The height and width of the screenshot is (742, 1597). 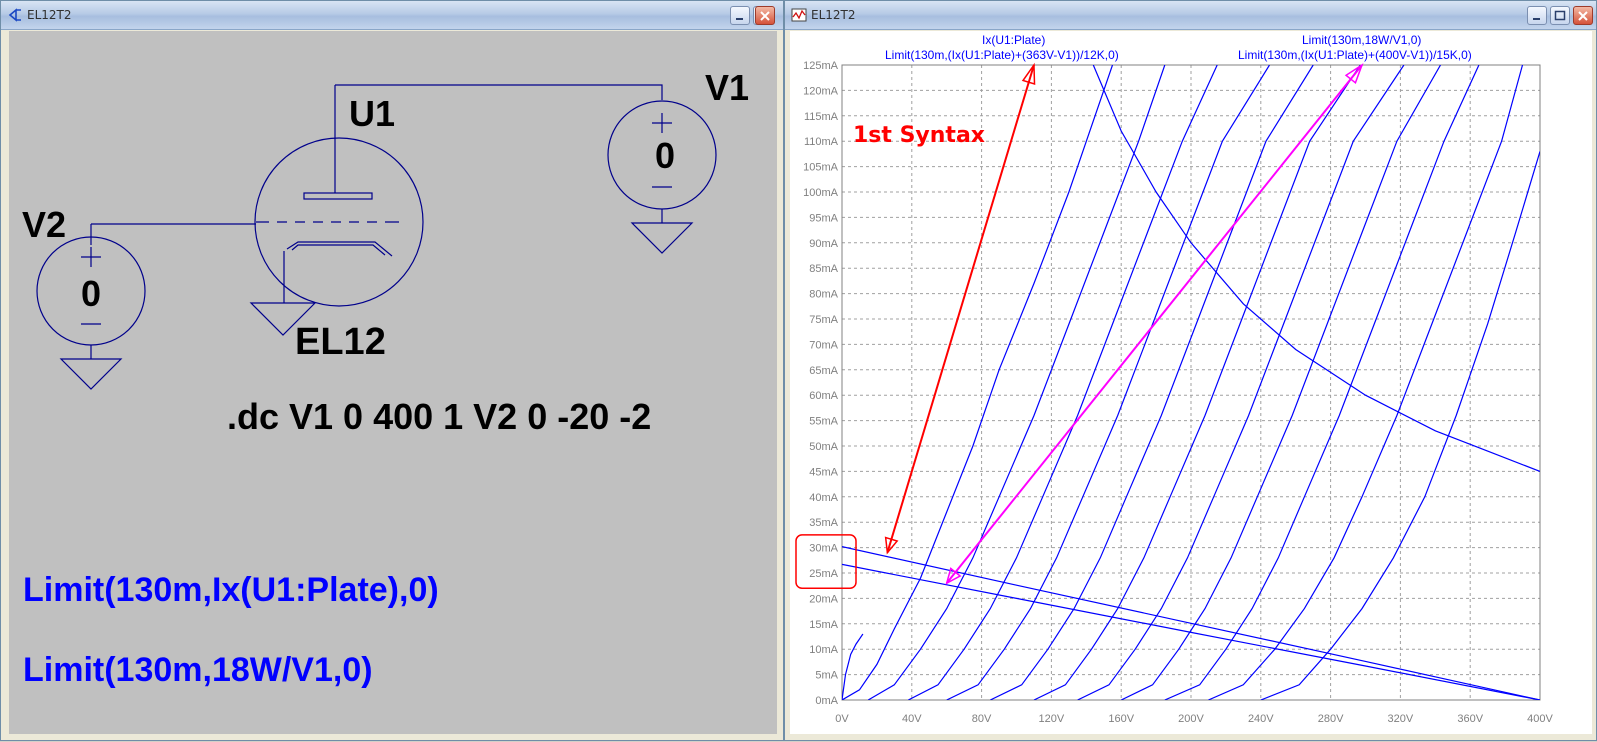 I want to click on y-tick-label: 65mA, so click(x=823, y=371).